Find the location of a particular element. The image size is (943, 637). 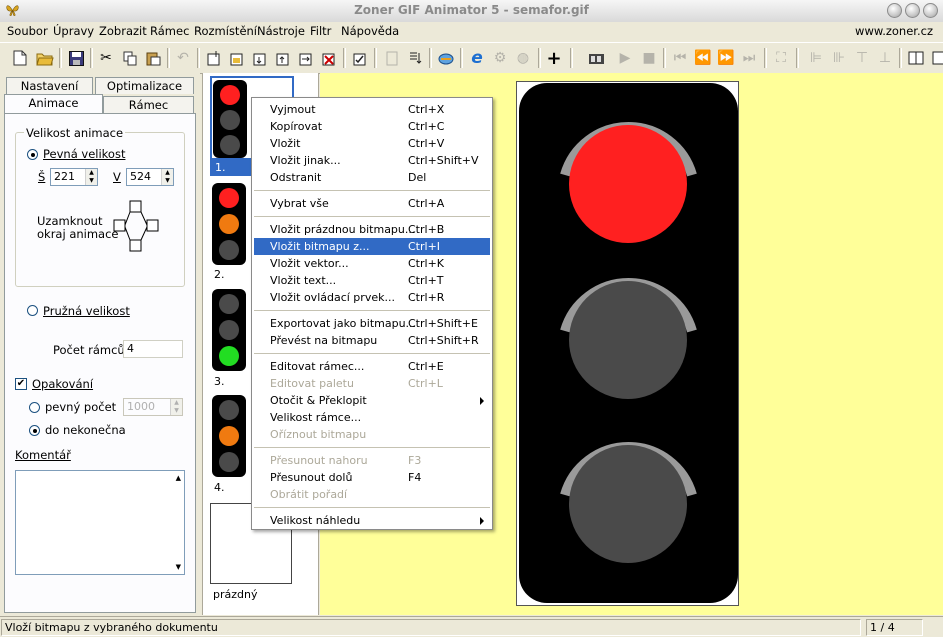

align-bottom-icon: ⊥ is located at coordinates (885, 58).